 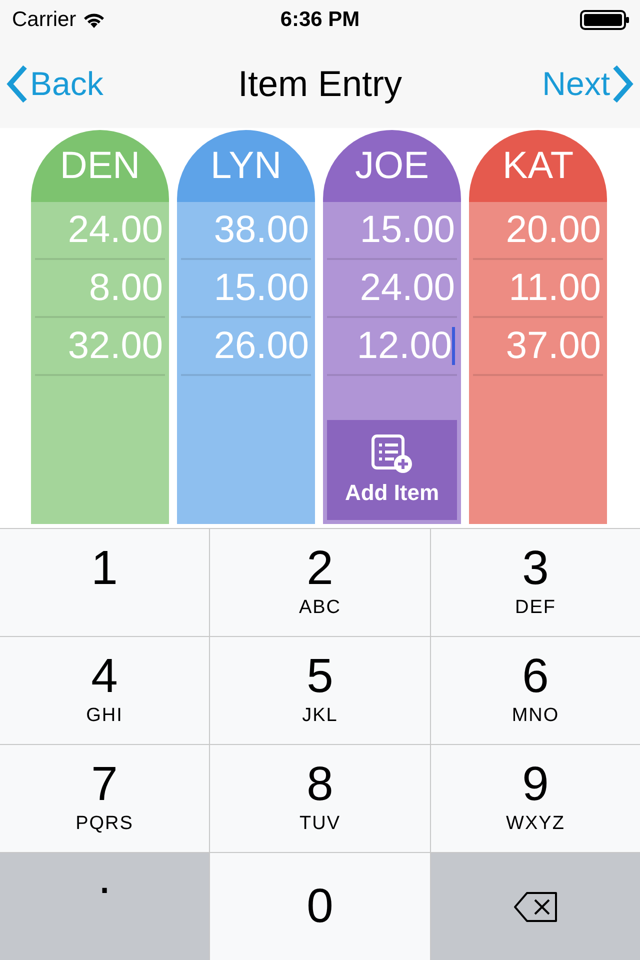 I want to click on chevron-right-icon, so click(x=623, y=84).